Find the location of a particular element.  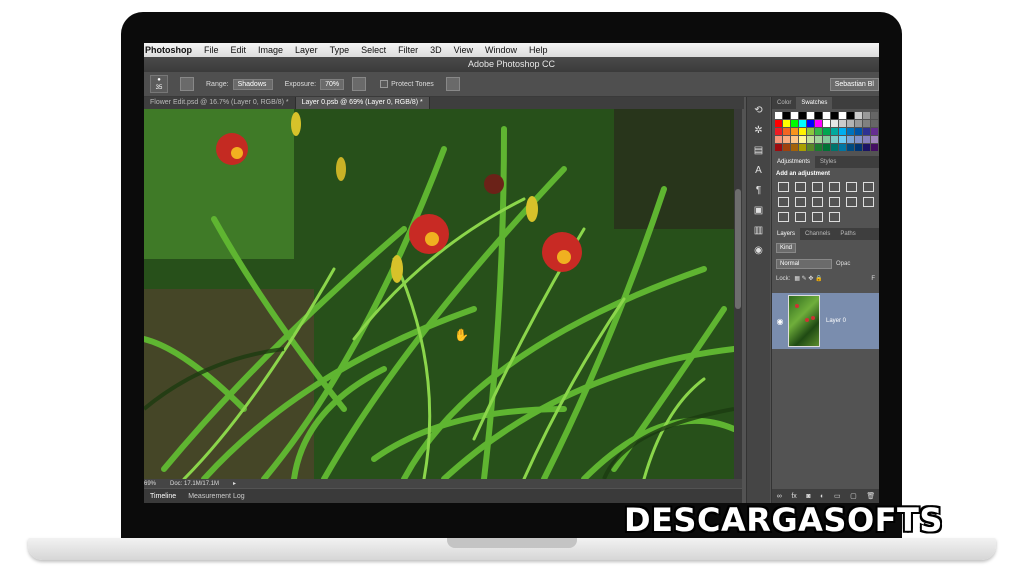

vibrance-icon is located at coordinates (851, 187).